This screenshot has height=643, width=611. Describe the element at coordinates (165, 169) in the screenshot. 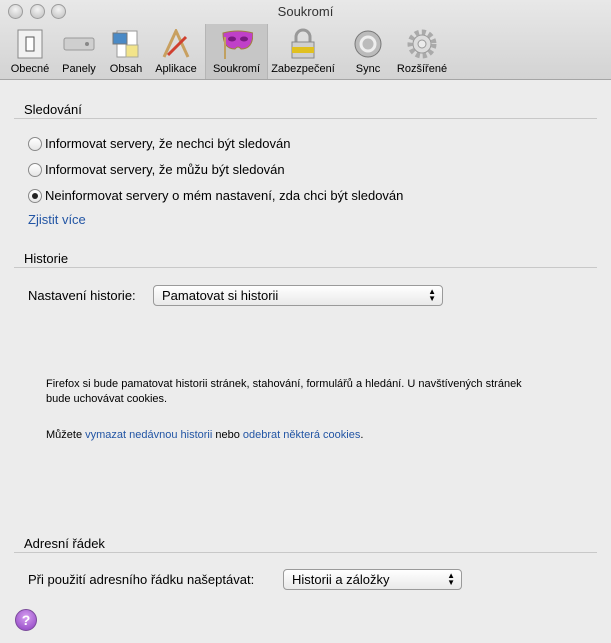

I see `radio-label: Informovat servery, že můžu být sledován` at that location.